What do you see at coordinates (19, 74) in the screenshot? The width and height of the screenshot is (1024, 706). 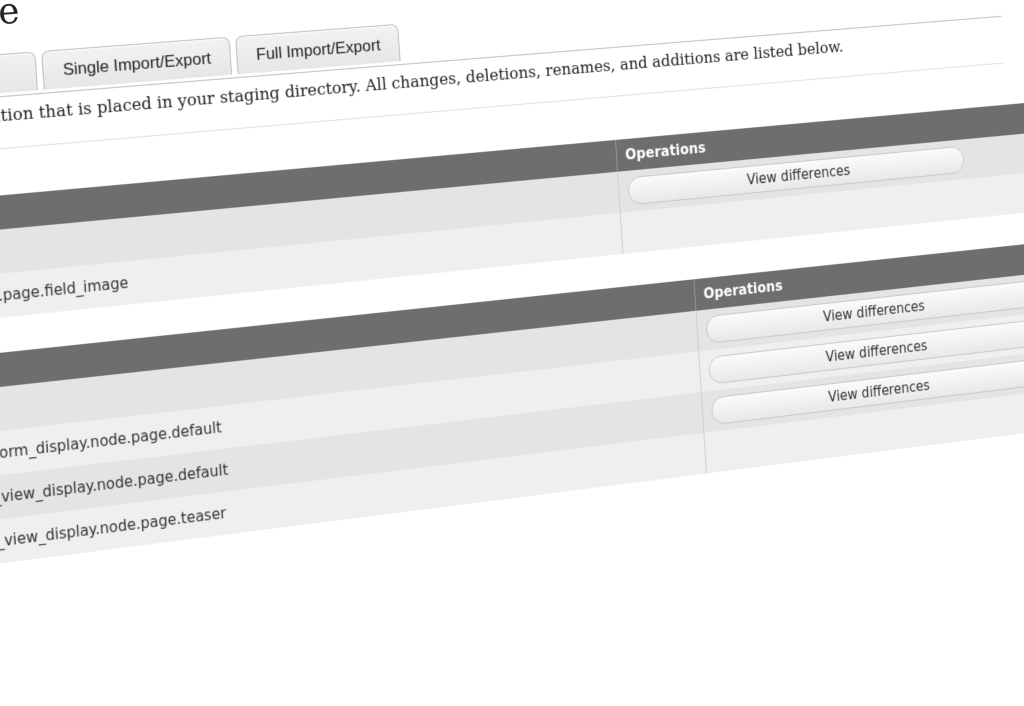 I see `tab-synchronize` at bounding box center [19, 74].